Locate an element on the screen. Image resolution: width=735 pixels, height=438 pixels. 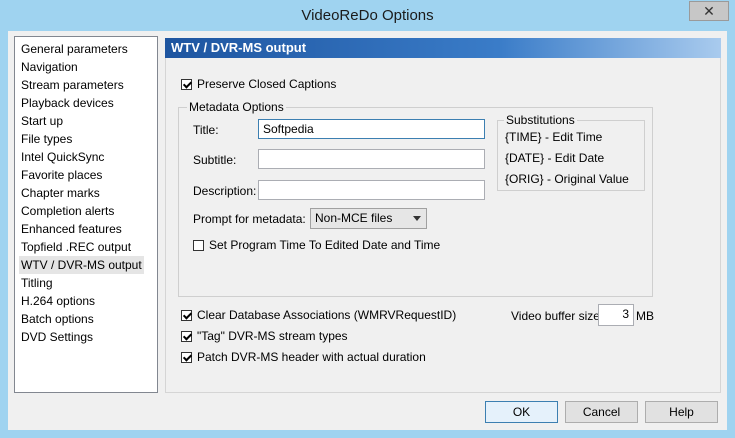
ok-button: OK is located at coordinates (521, 412).